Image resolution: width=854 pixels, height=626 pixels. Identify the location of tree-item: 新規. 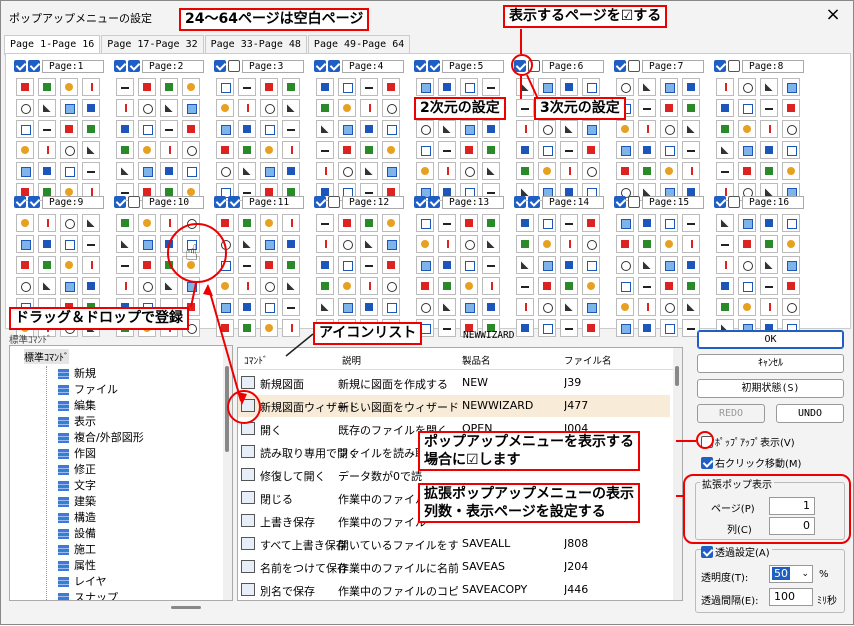
(77, 374).